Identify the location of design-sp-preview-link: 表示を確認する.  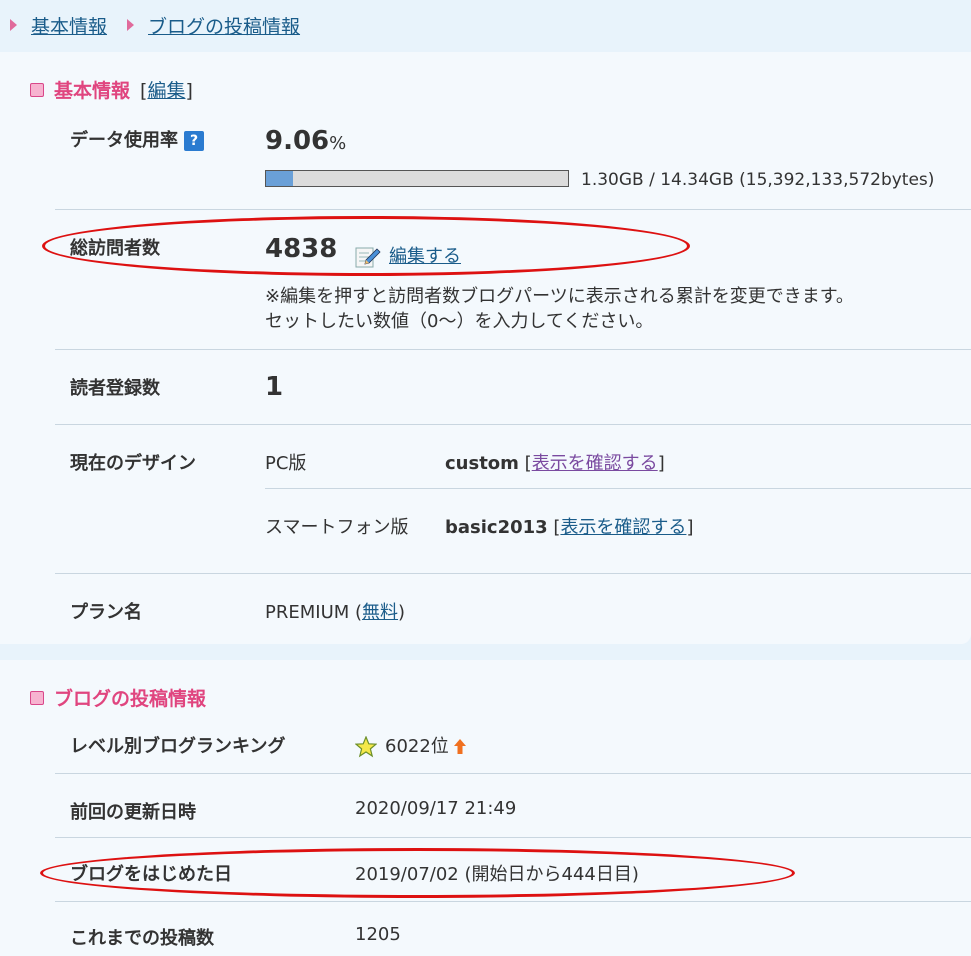
(623, 527).